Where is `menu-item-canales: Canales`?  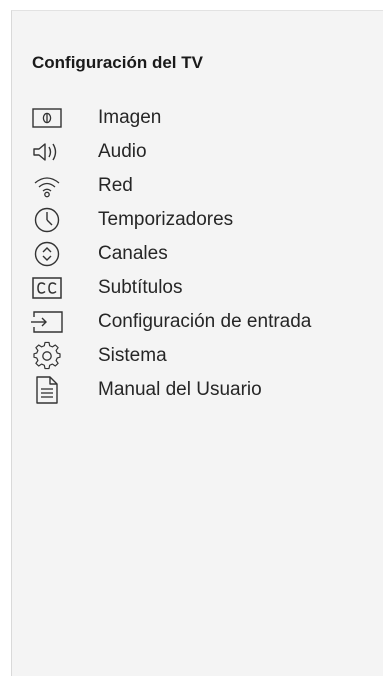
menu-item-canales: Canales is located at coordinates (205, 254).